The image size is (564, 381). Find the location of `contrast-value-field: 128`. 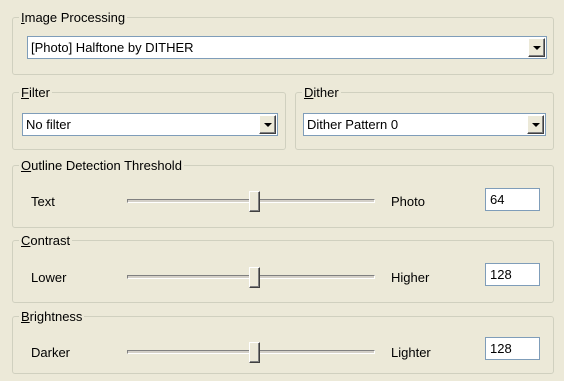

contrast-value-field: 128 is located at coordinates (512, 274).